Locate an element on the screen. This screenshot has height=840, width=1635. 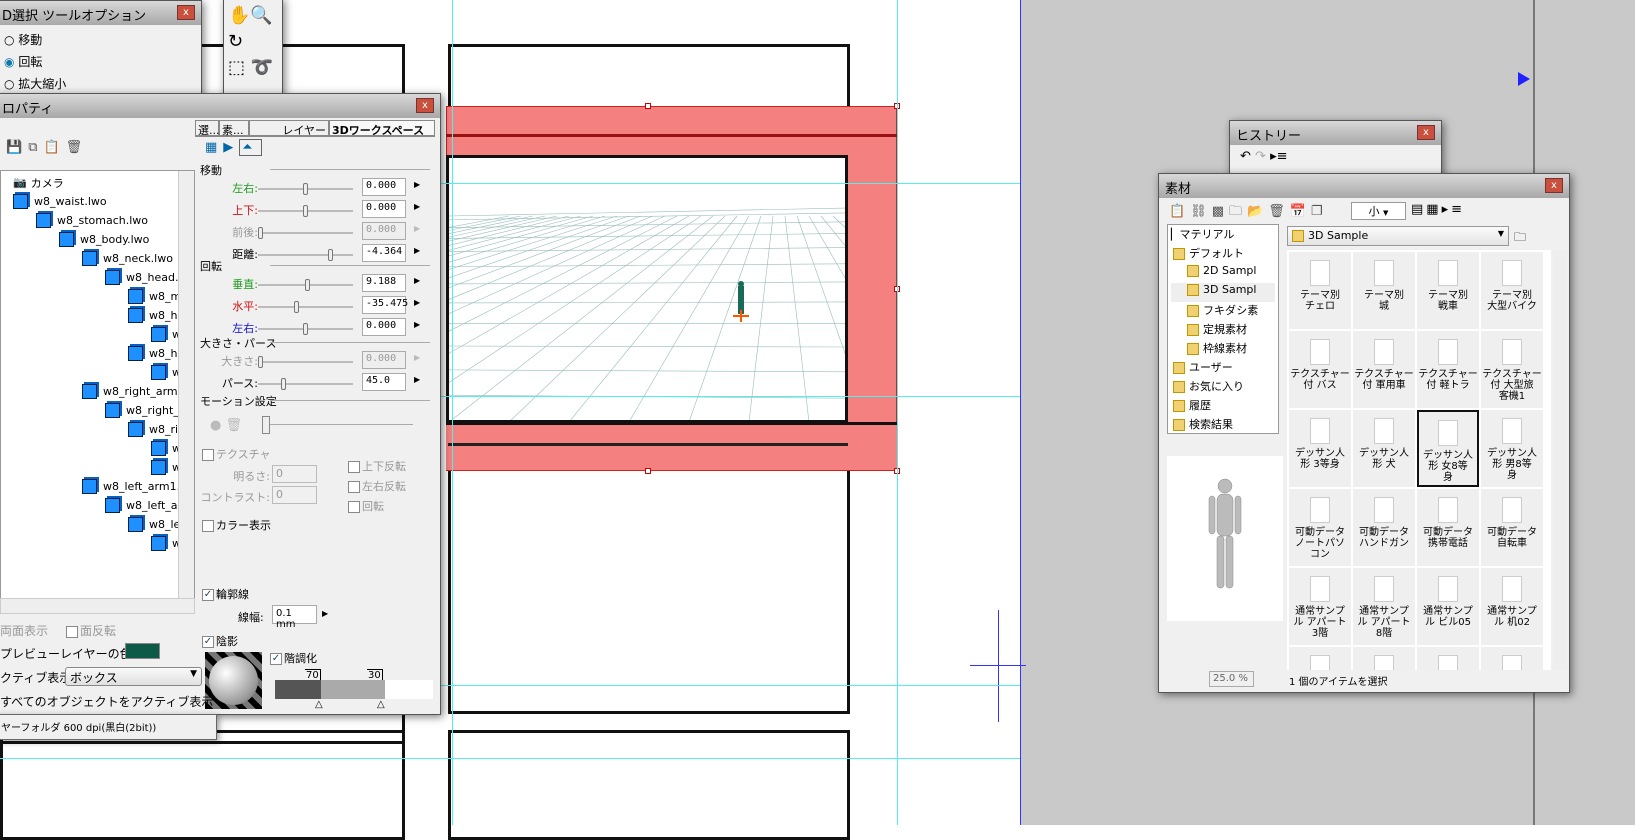
folder-tree-item: 枠線素材 is located at coordinates (1223, 349).